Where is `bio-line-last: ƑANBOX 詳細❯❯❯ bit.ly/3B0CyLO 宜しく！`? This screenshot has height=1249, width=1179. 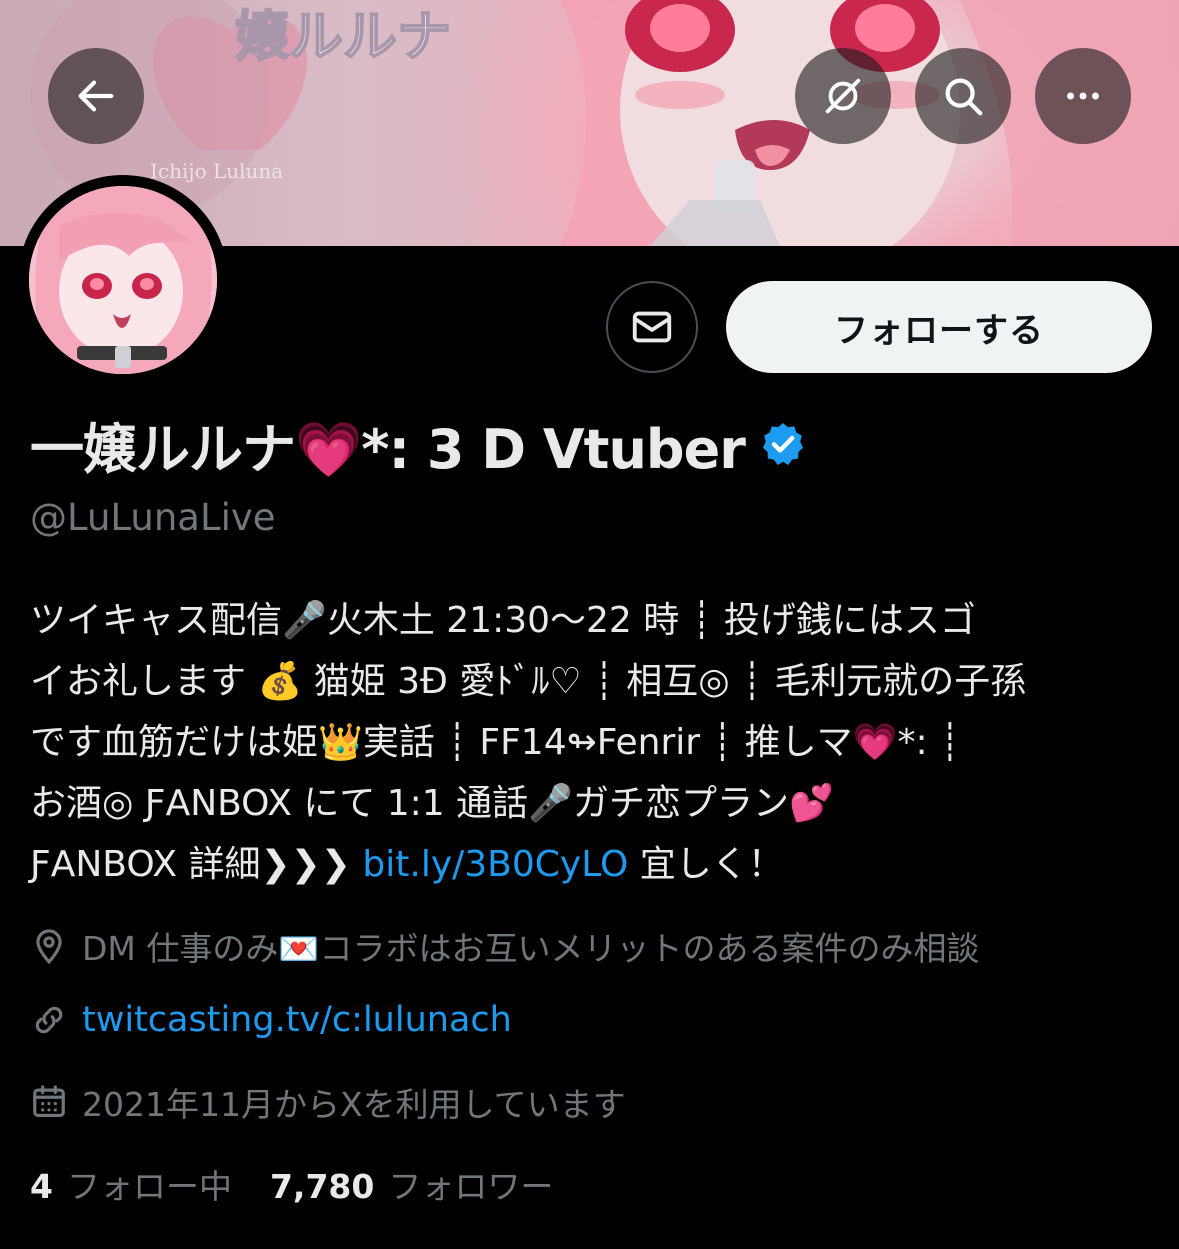 bio-line-last: ƑANBOX 詳細❯❯❯ bit.ly/3B0CyLO 宜しく！ is located at coordinates (587, 864).